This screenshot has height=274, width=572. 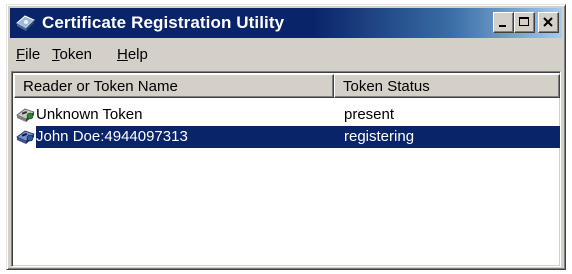 What do you see at coordinates (174, 86) in the screenshot?
I see `column-header-name: Reader or Token Name` at bounding box center [174, 86].